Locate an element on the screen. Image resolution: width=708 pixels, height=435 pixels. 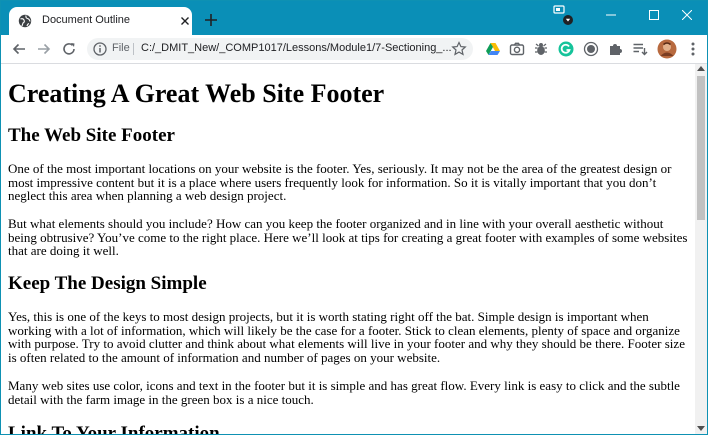
divider is located at coordinates (133, 49).